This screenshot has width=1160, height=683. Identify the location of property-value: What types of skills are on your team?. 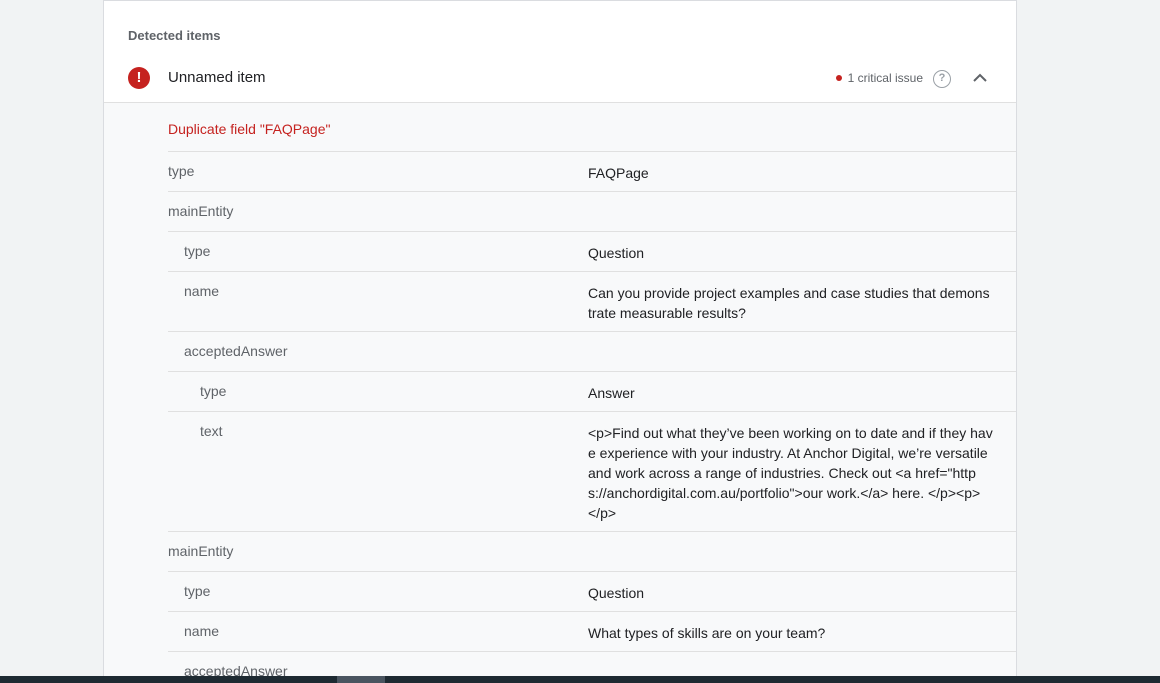
(707, 633).